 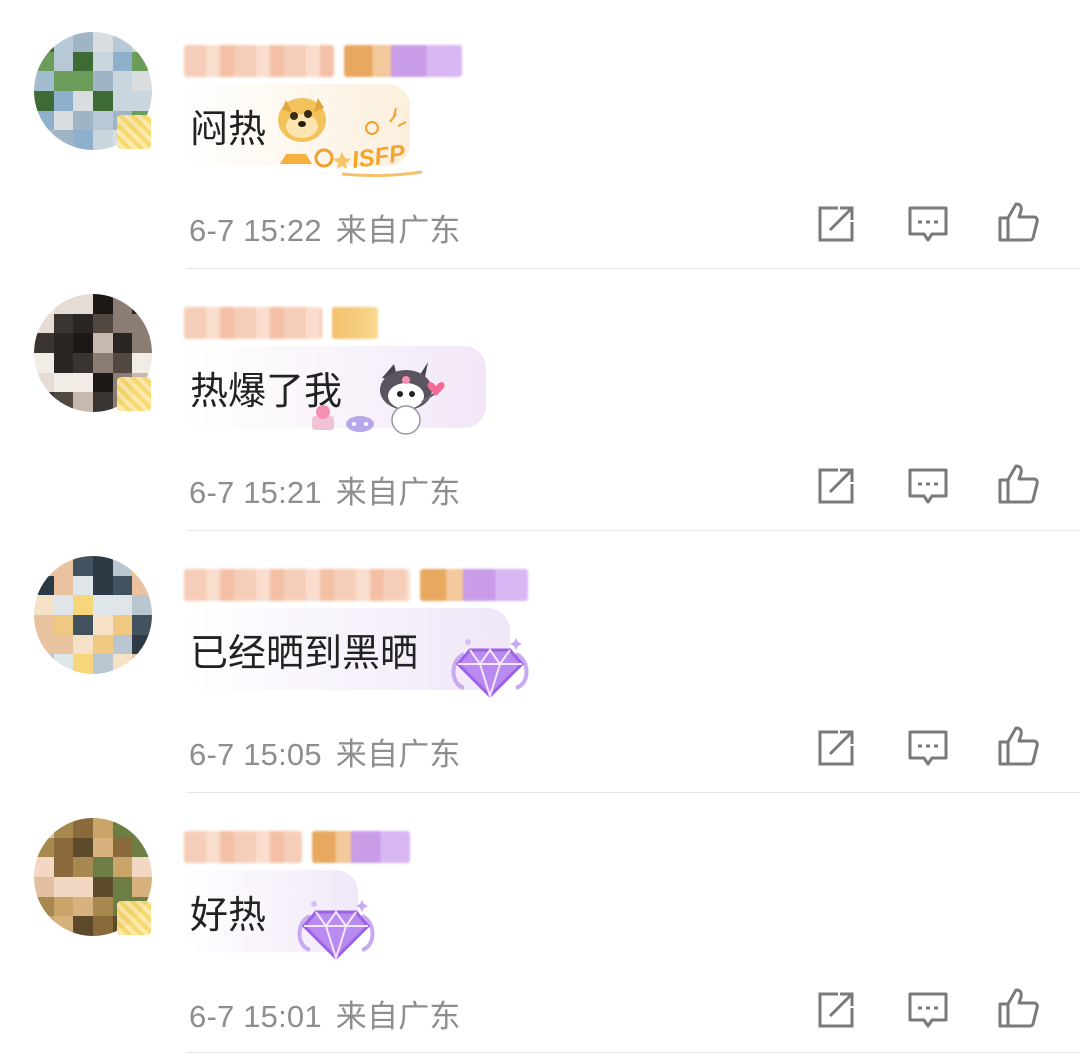 What do you see at coordinates (255, 754) in the screenshot?
I see `timestamp: 6-7 15:05` at bounding box center [255, 754].